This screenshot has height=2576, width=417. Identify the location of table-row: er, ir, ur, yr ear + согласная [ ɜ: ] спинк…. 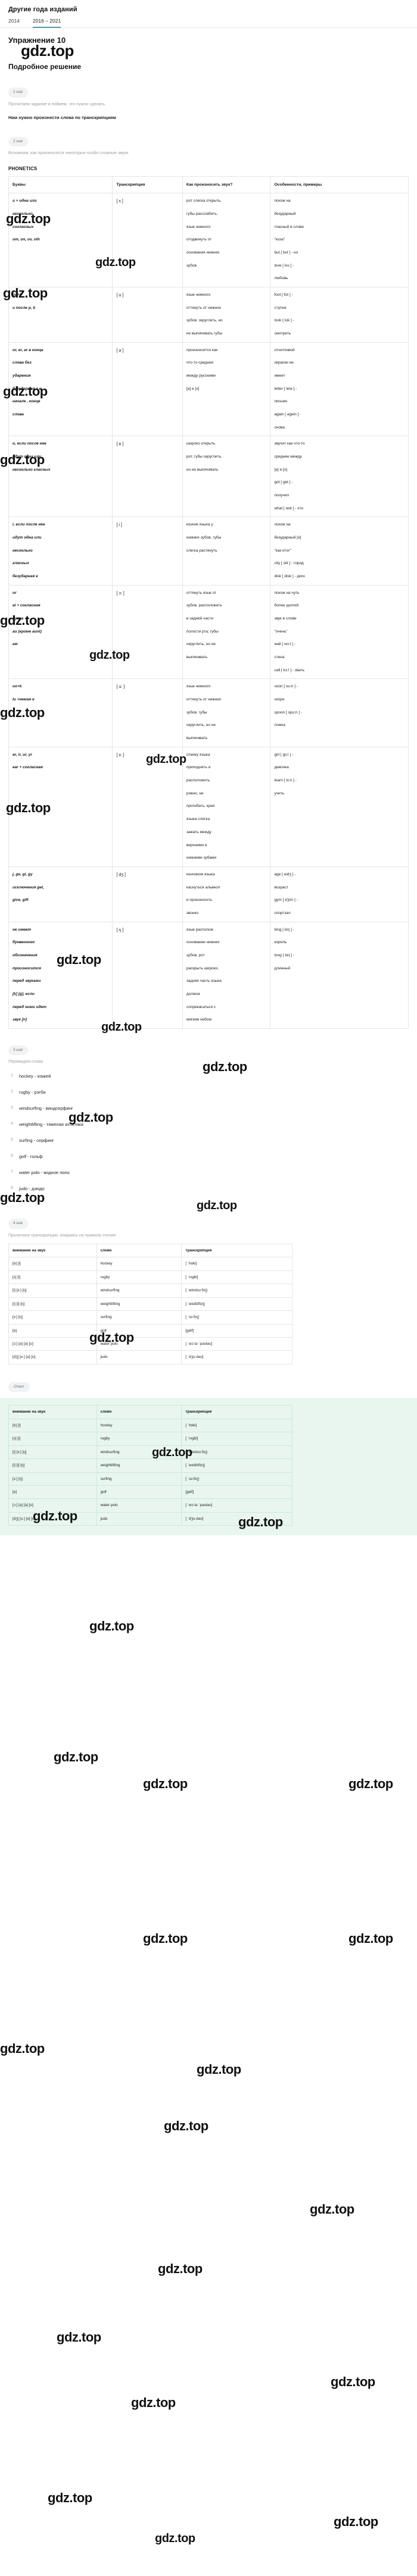
(208, 806).